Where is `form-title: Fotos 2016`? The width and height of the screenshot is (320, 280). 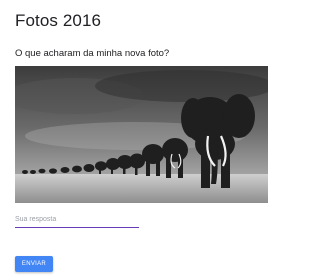 form-title: Fotos 2016 is located at coordinates (58, 20).